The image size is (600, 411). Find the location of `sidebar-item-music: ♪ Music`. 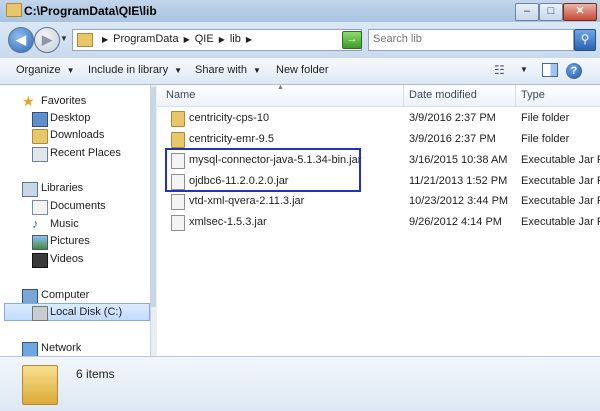

sidebar-item-music: ♪ Music is located at coordinates (75, 225).